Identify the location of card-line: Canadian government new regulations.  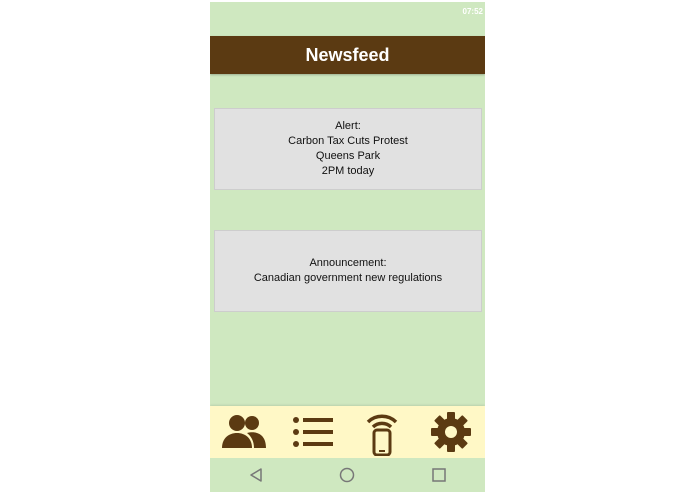
(348, 278).